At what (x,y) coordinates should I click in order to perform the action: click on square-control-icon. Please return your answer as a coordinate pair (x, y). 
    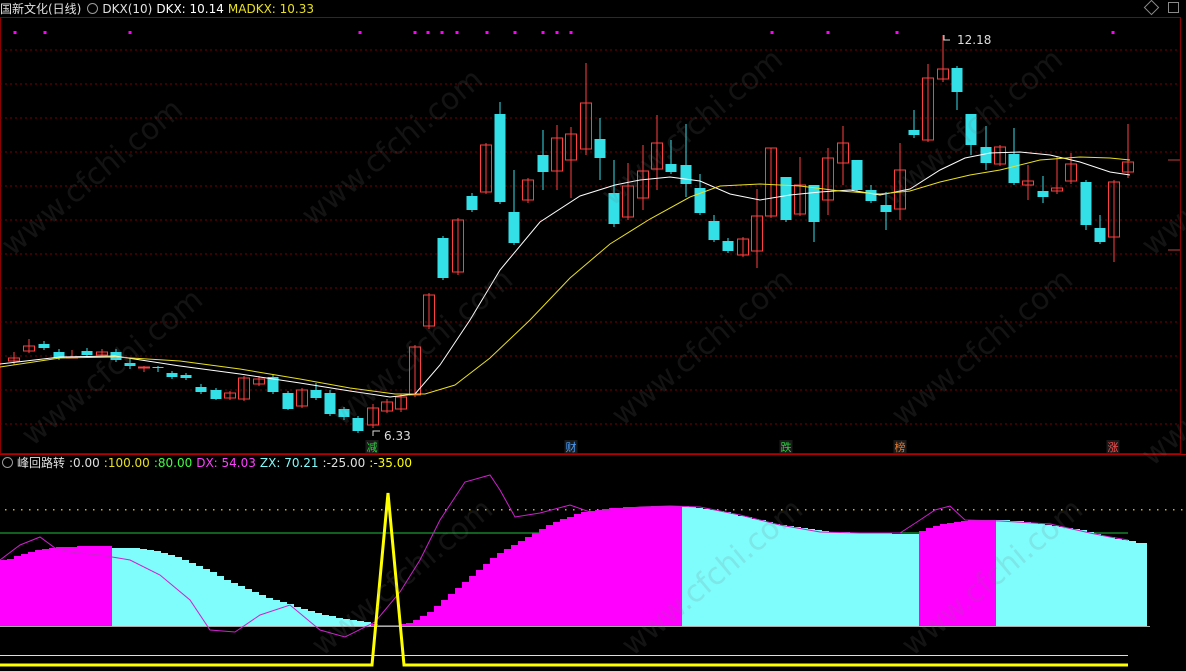
    Looking at the image, I should click on (1173, 7).